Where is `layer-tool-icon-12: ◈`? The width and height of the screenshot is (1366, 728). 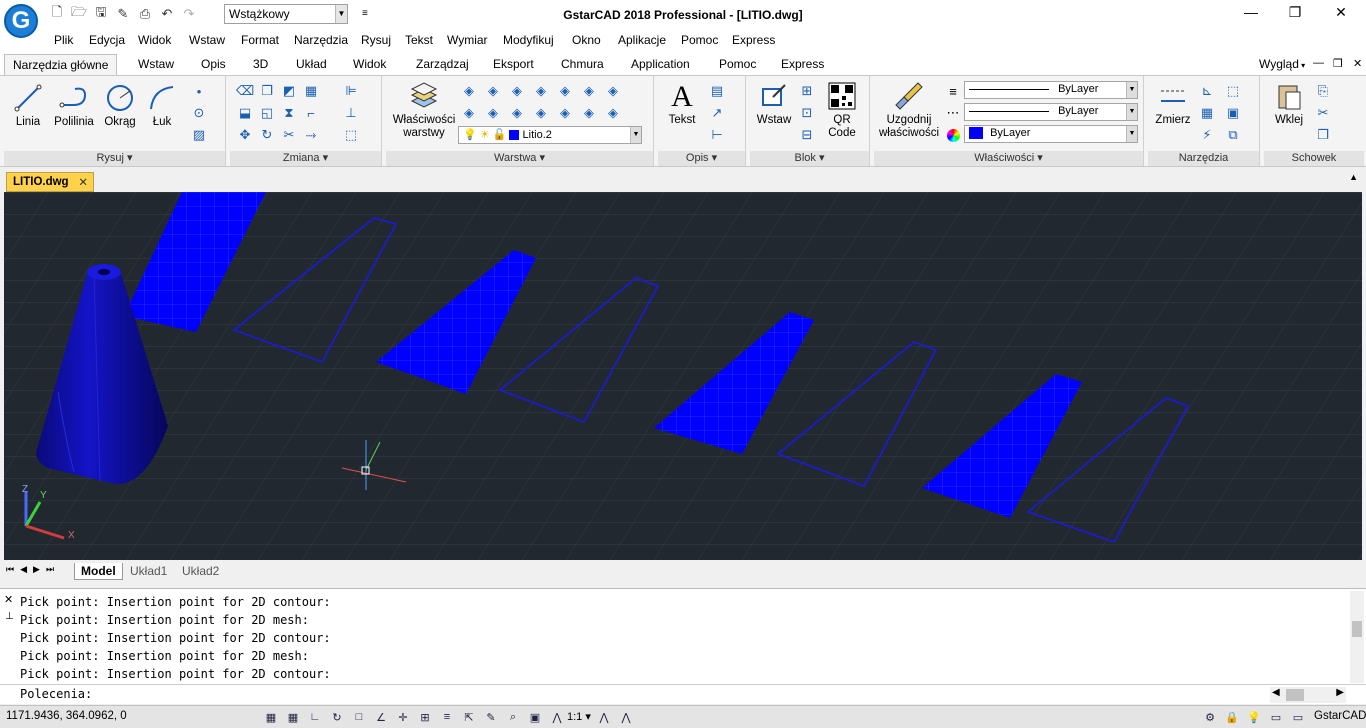 layer-tool-icon-12: ◈ is located at coordinates (565, 113).